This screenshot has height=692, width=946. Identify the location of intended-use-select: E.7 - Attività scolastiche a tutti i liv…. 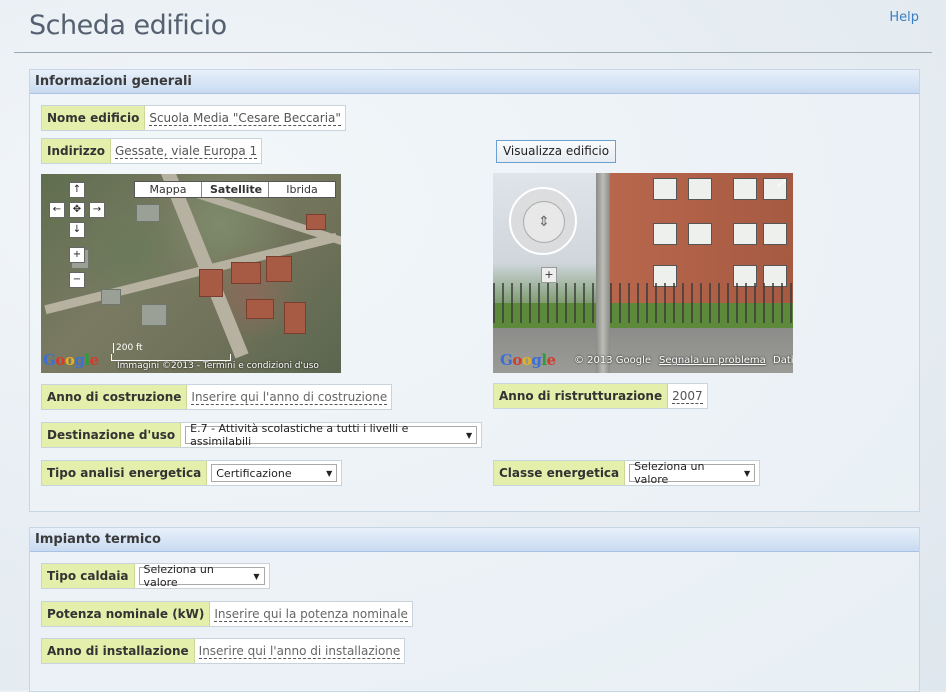
(331, 435).